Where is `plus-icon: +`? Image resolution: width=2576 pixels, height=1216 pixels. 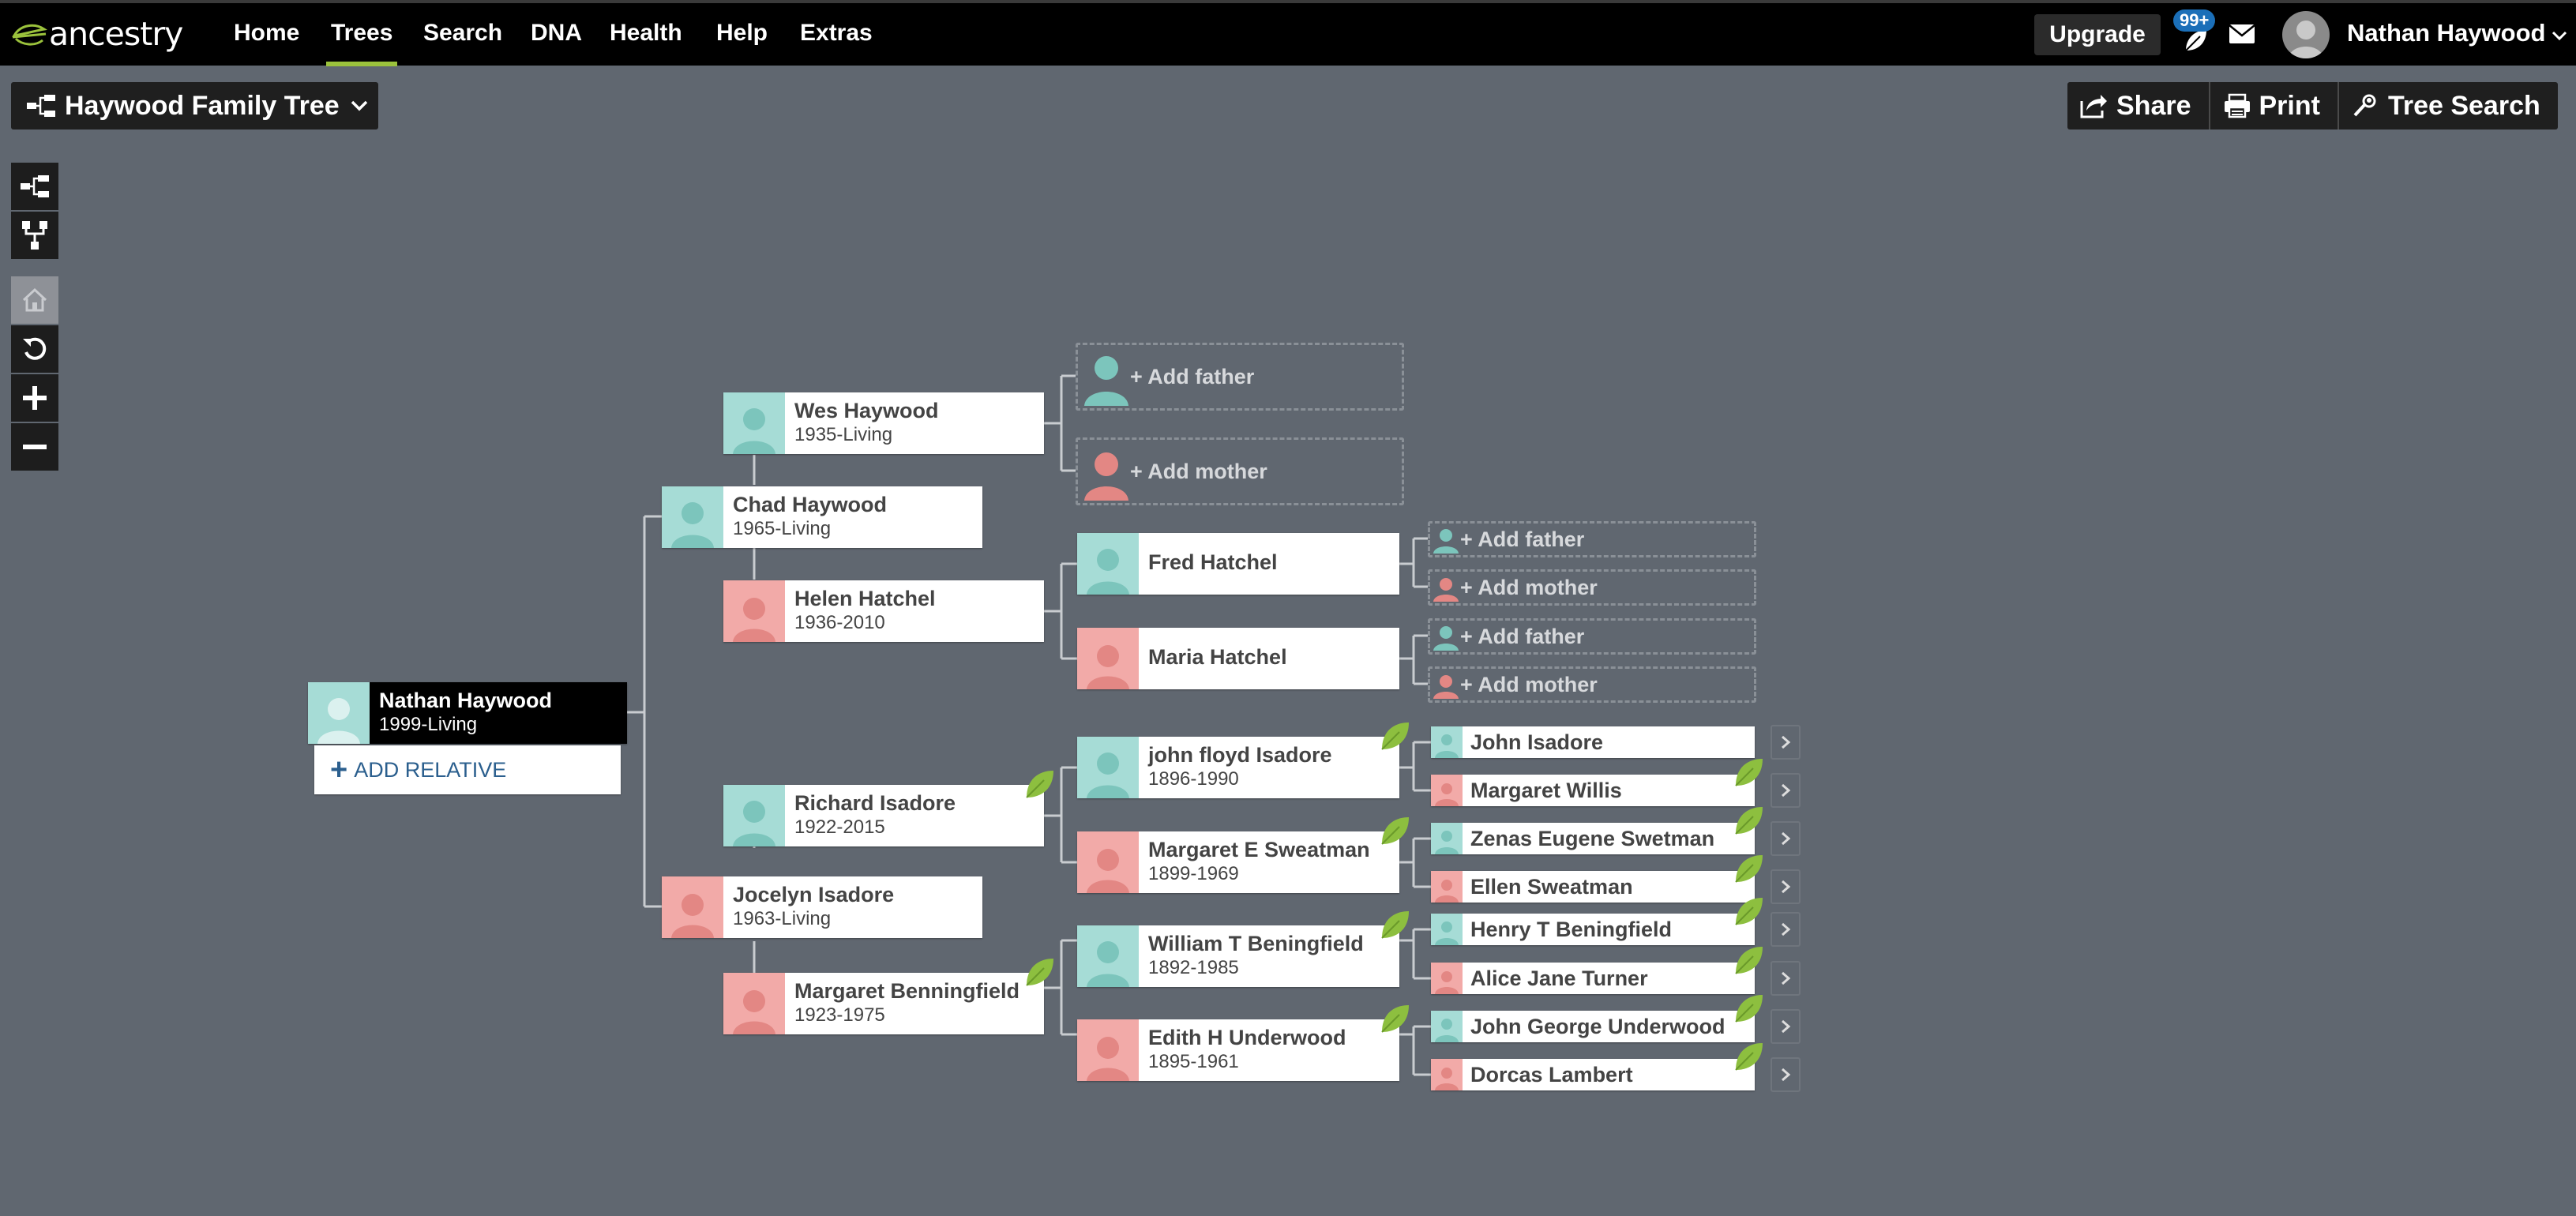 plus-icon: + is located at coordinates (339, 769).